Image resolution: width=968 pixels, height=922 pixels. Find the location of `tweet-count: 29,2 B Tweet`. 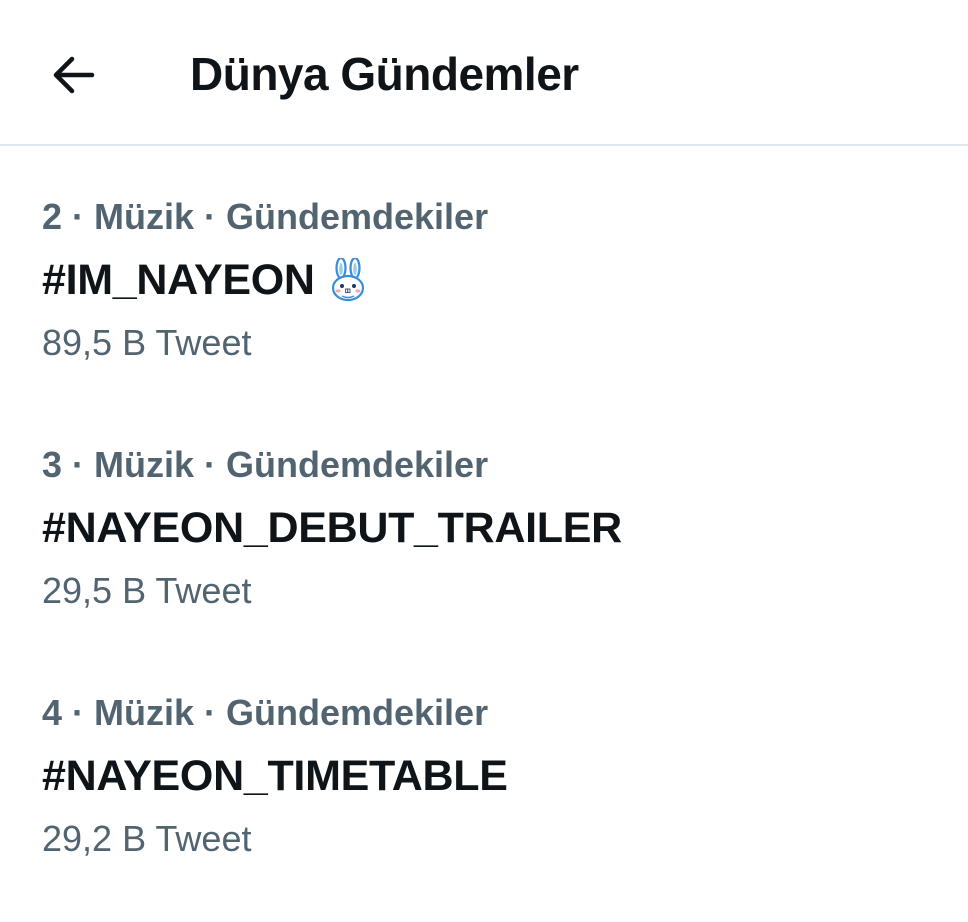

tweet-count: 29,2 B Tweet is located at coordinates (147, 838).